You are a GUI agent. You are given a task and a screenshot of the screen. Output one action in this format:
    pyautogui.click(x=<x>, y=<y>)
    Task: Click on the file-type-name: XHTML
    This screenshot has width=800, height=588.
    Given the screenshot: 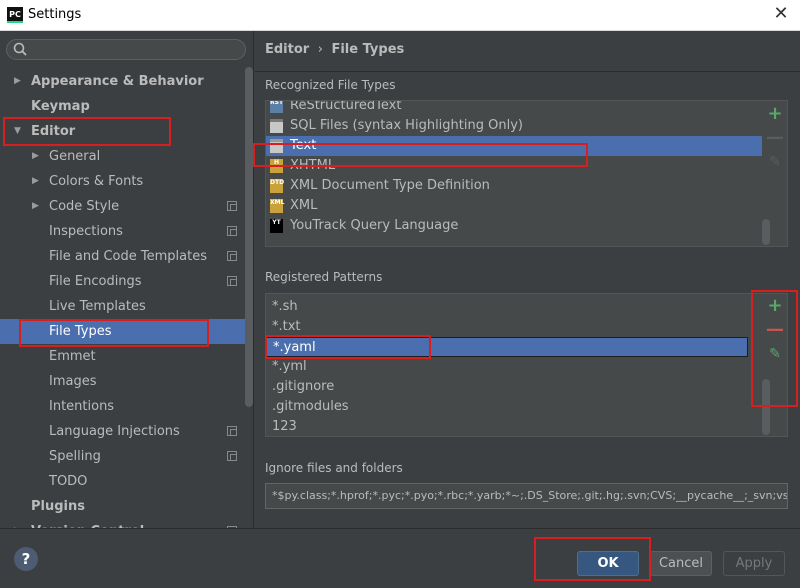 What is the action you would take?
    pyautogui.click(x=313, y=165)
    